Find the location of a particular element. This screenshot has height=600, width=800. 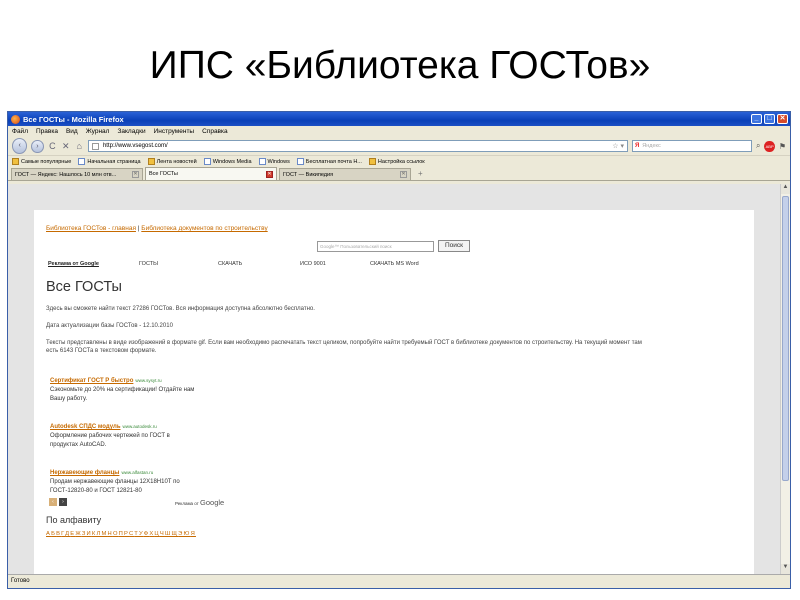

ad-title-link: Нержавеющие фланцы is located at coordinates (84, 473).